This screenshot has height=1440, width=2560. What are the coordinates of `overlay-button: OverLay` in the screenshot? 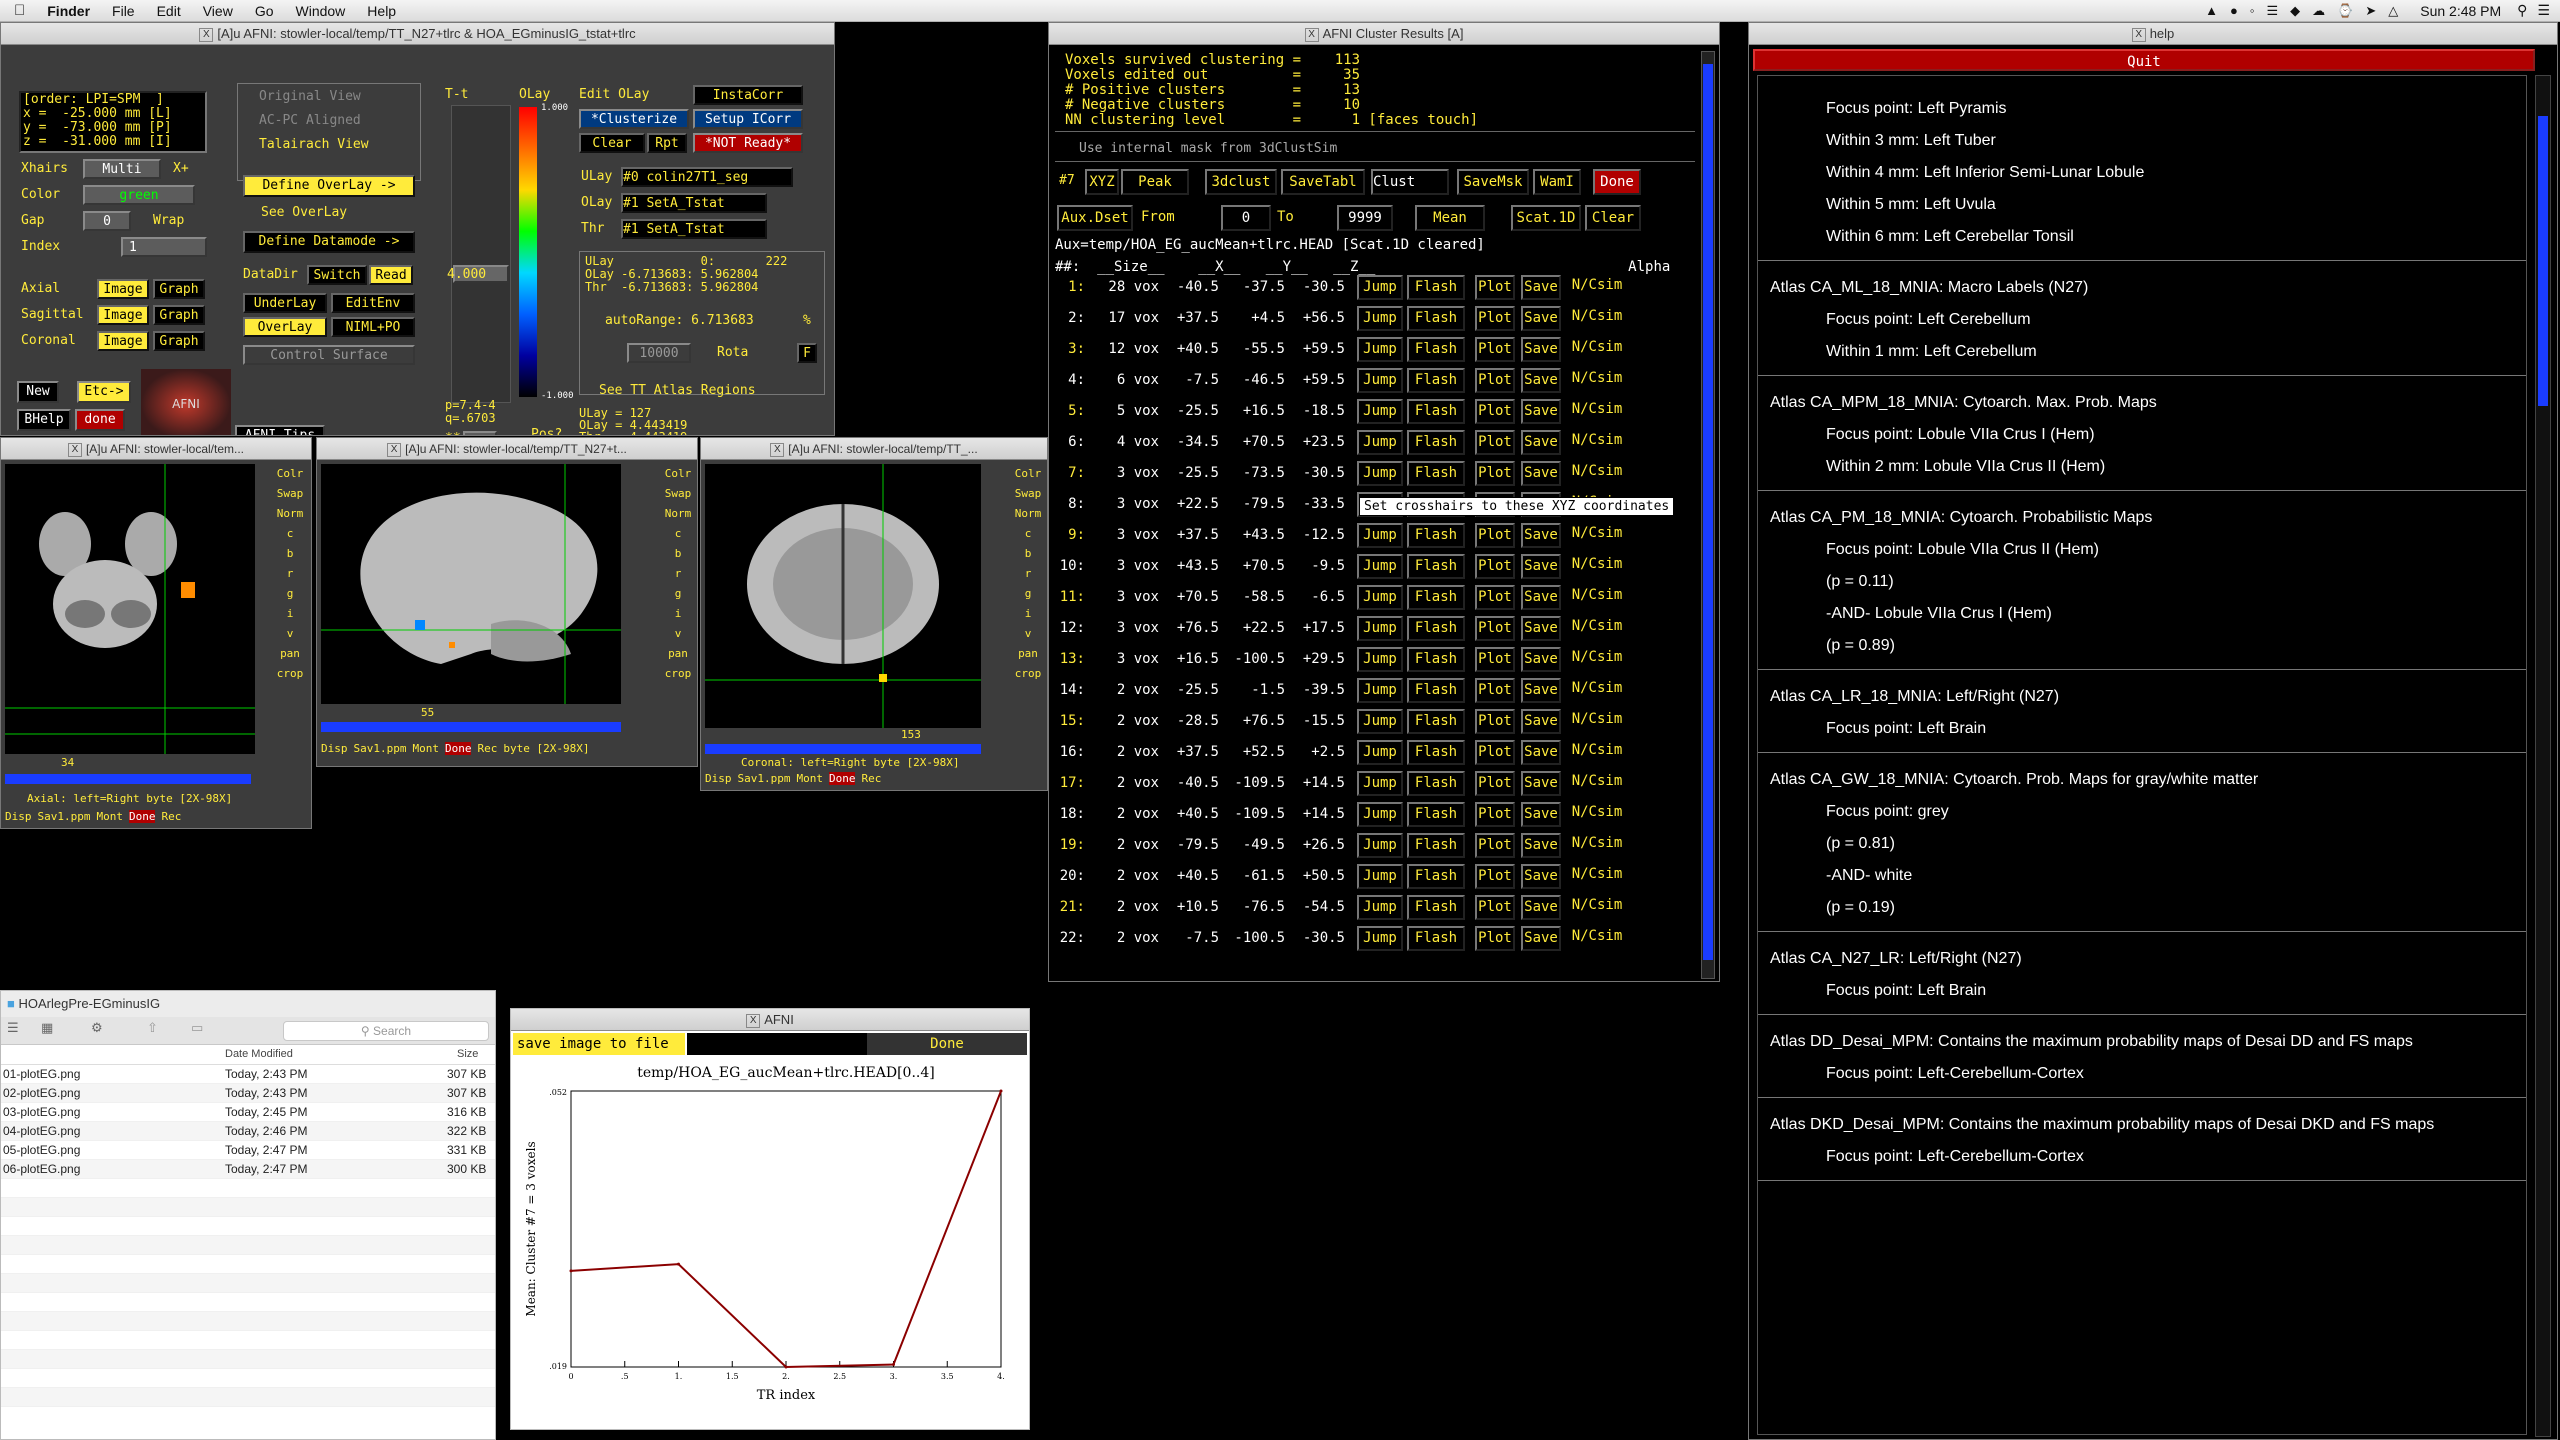 It's located at (285, 327).